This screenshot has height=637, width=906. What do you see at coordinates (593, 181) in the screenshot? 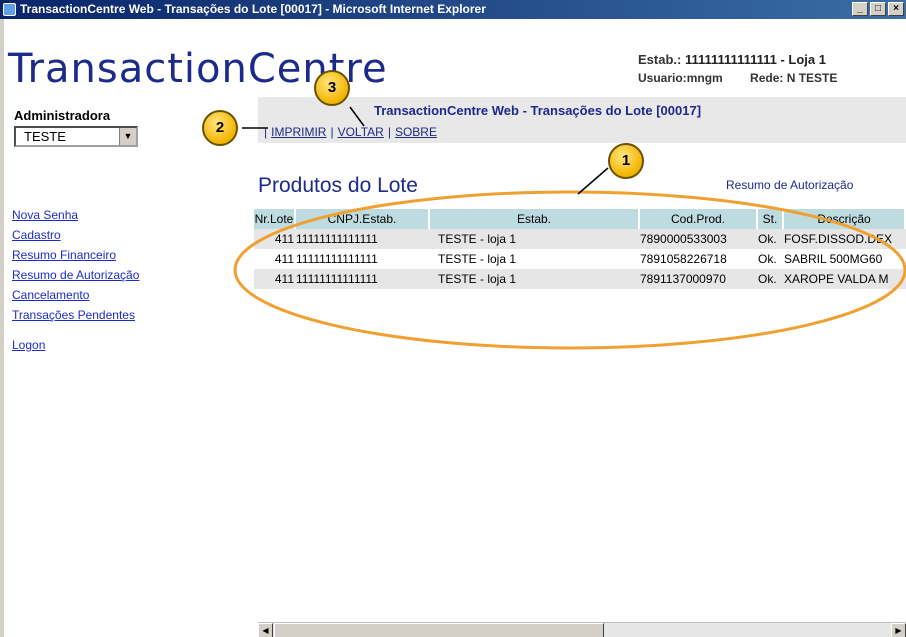
I see `callout-1-pointer` at bounding box center [593, 181].